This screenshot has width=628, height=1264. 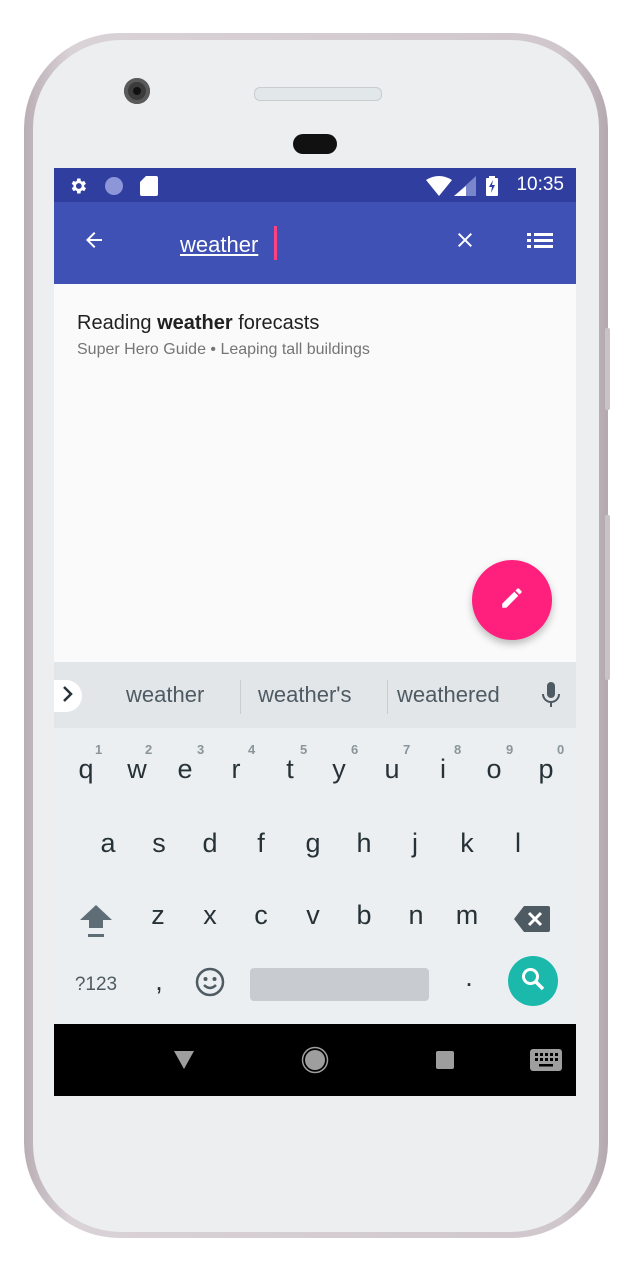 What do you see at coordinates (159, 981) in the screenshot?
I see `comma-key: ,` at bounding box center [159, 981].